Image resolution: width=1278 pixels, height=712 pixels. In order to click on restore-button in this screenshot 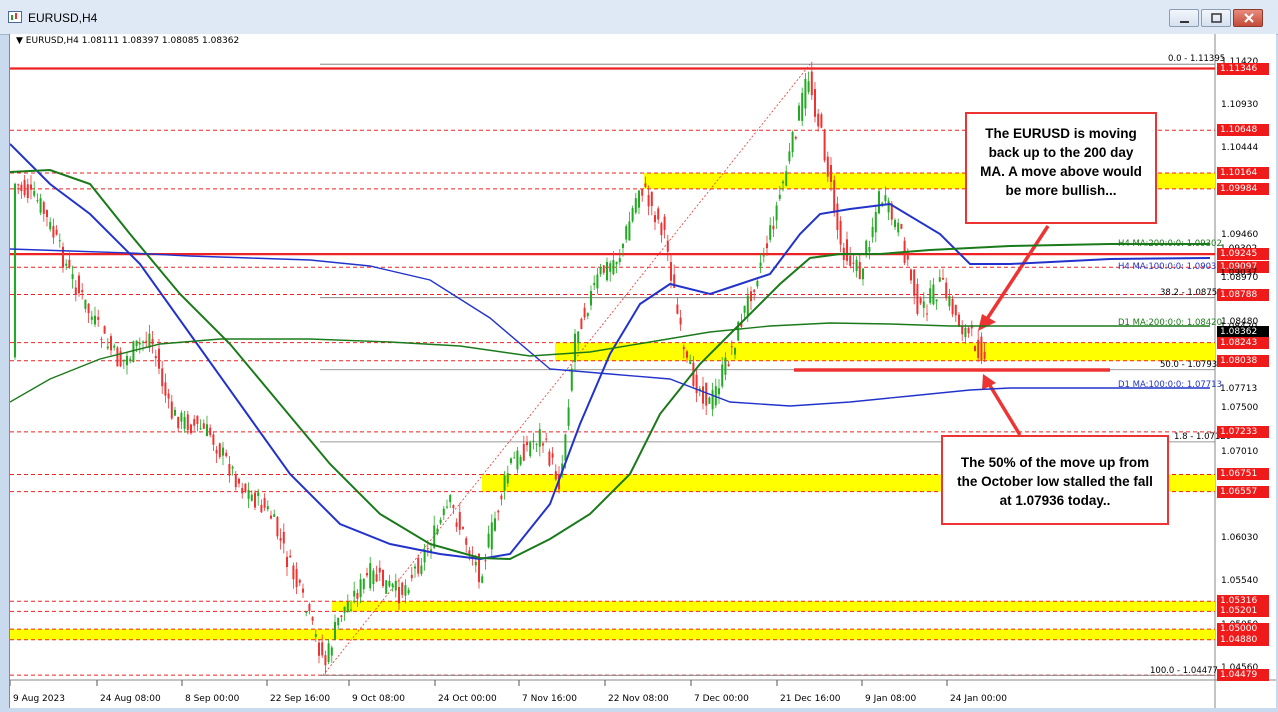, I will do `click(1216, 18)`.